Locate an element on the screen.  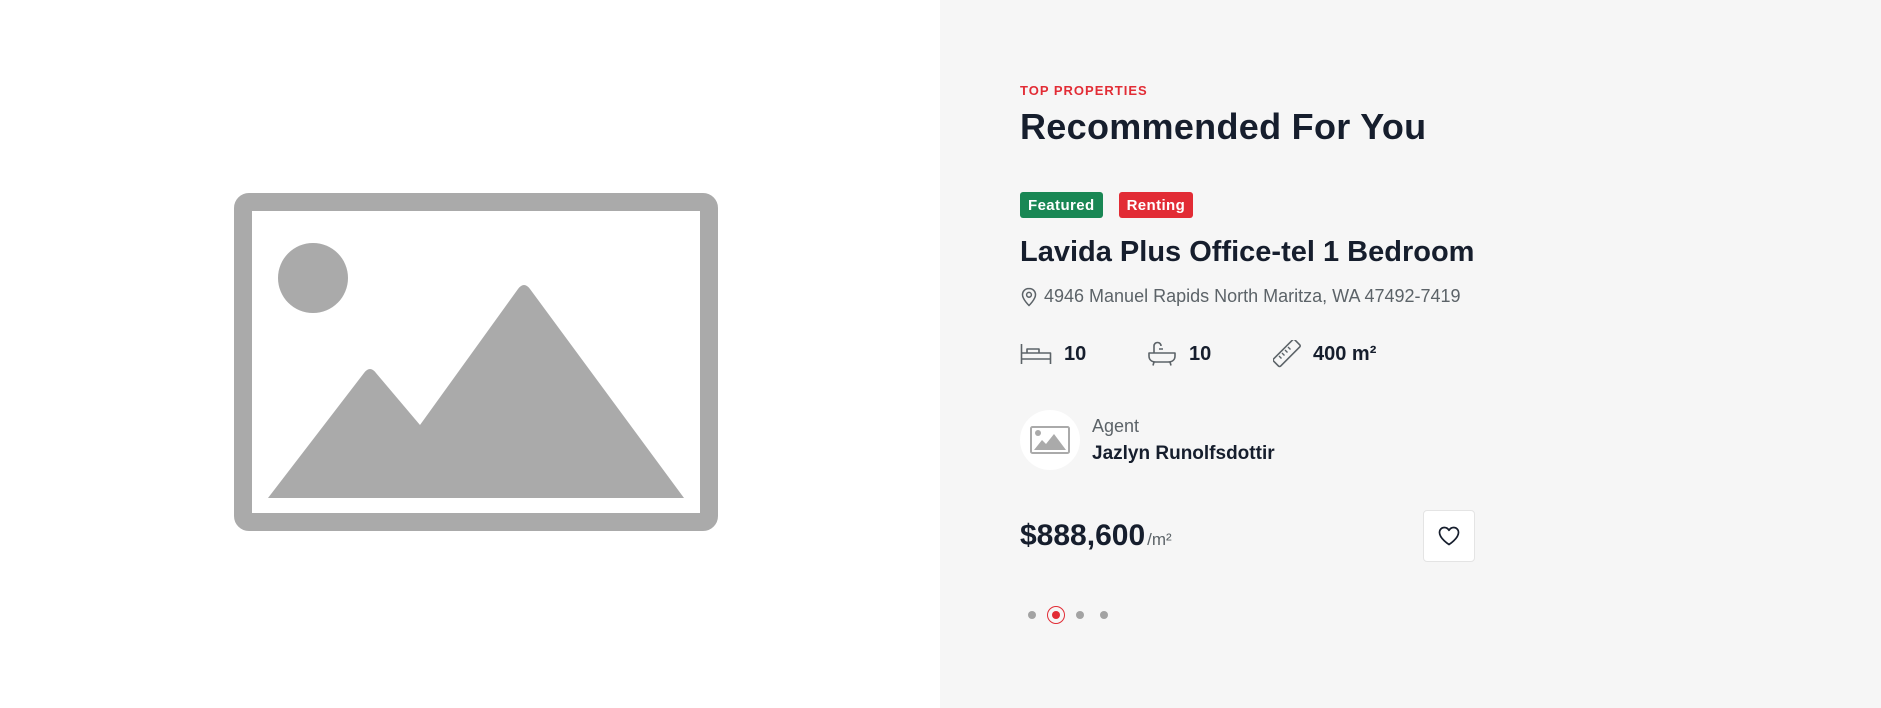
section-eyebrow: TOP PROPERTIES is located at coordinates (1084, 90).